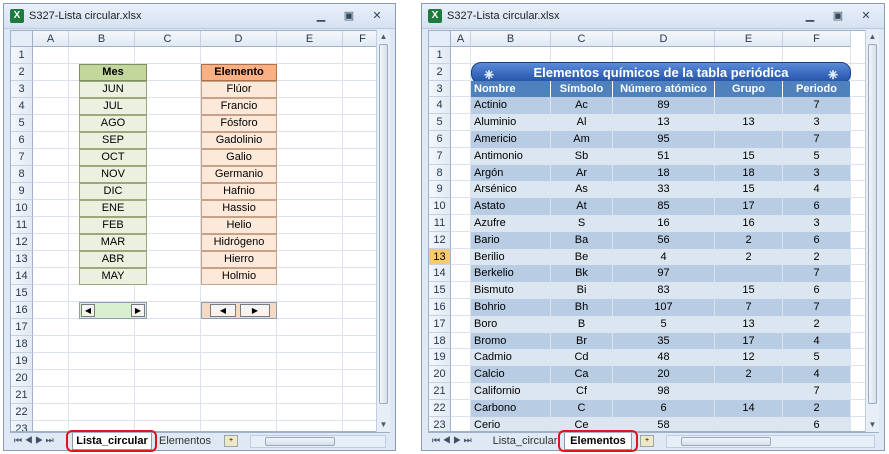 This screenshot has height=454, width=889. I want to click on table-cell: 3, so click(816, 223).